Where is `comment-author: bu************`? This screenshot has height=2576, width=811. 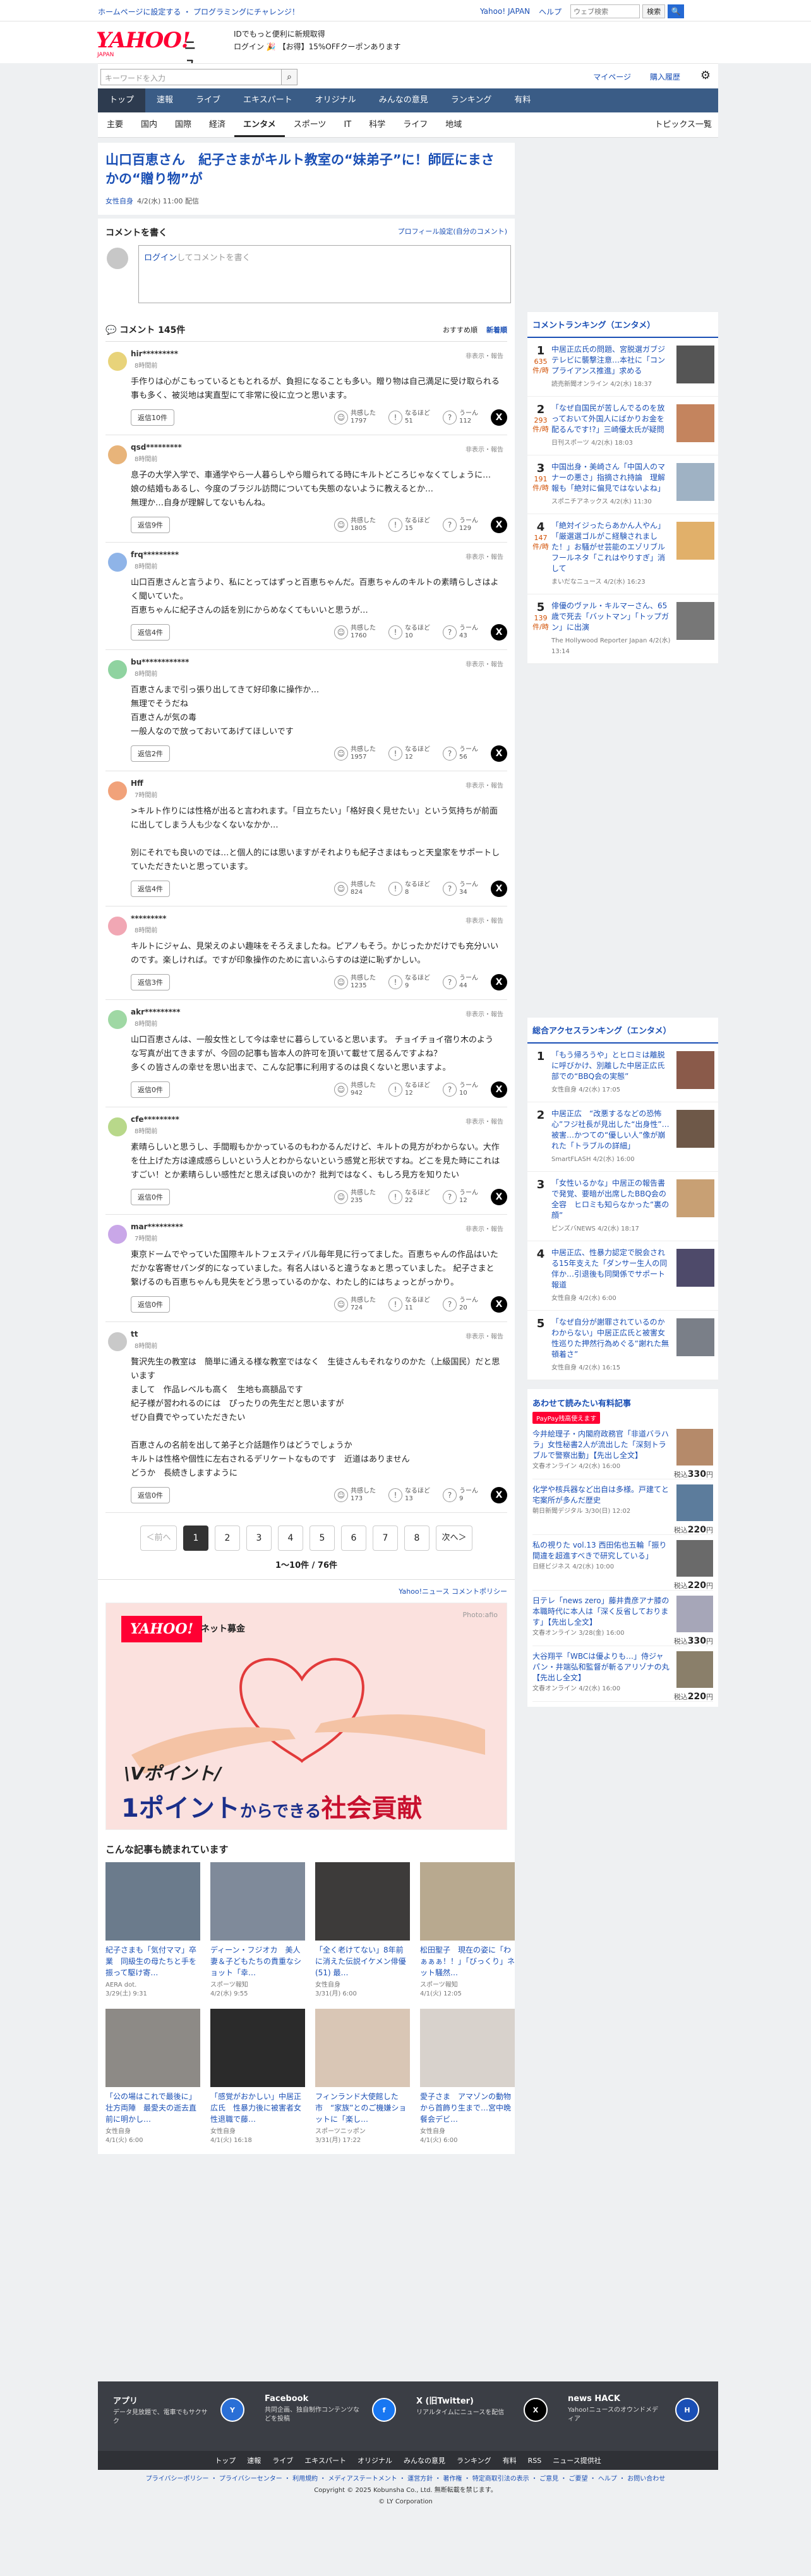
comment-author: bu************ is located at coordinates (319, 662).